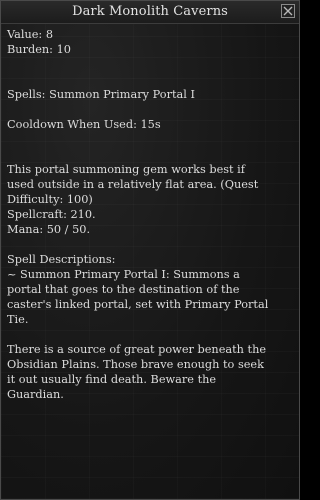  I want to click on spell-description-line: Tie., so click(18, 319).